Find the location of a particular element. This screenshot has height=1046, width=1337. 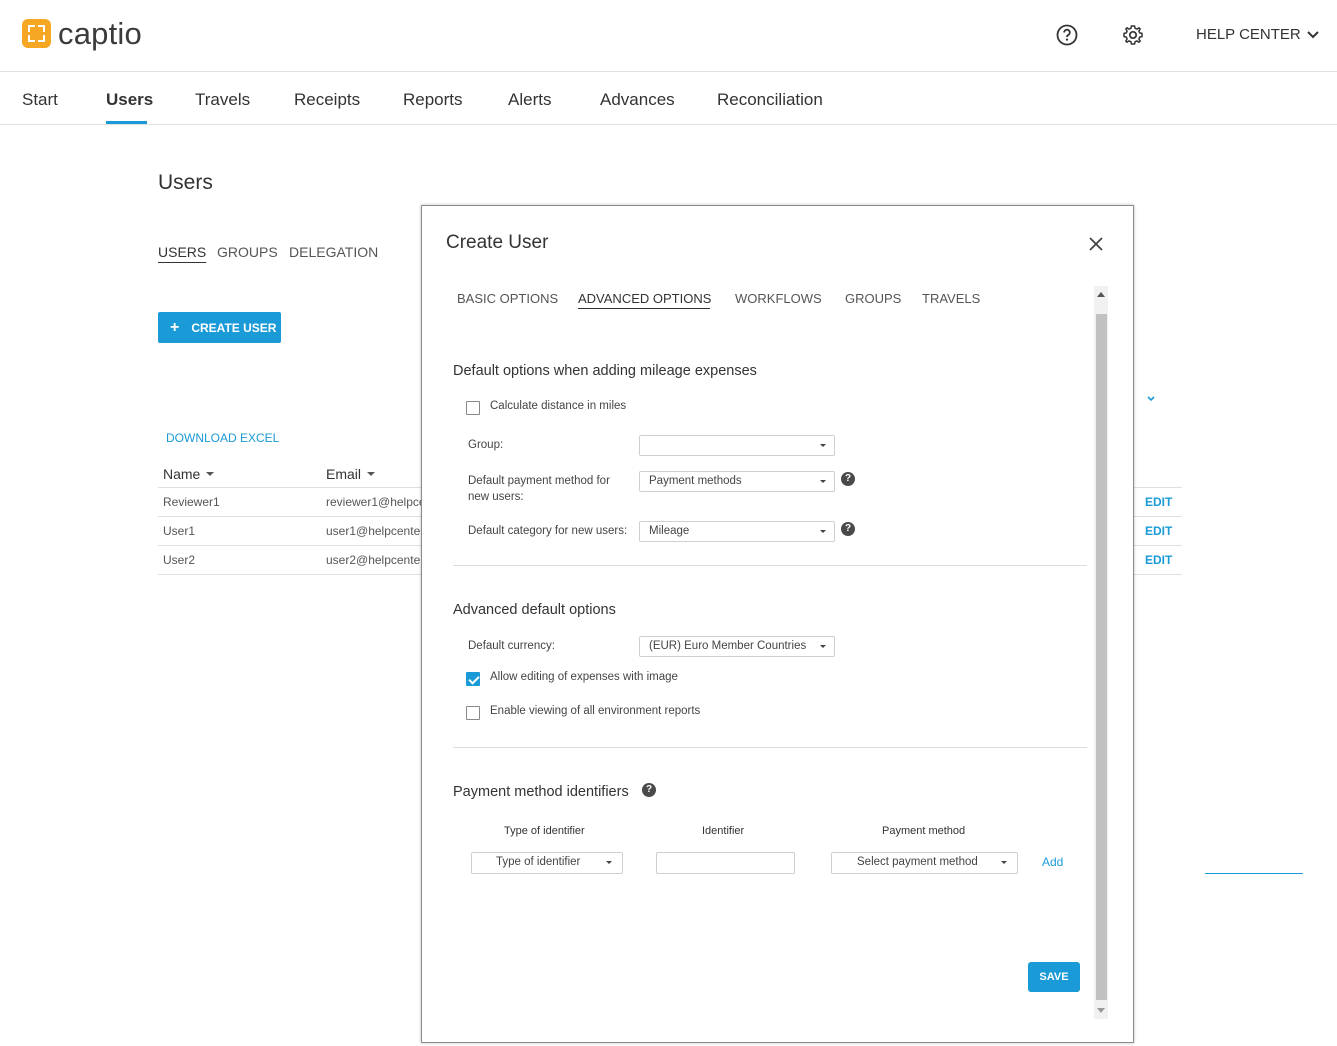

payment-method-select: Payment methods is located at coordinates (737, 481).